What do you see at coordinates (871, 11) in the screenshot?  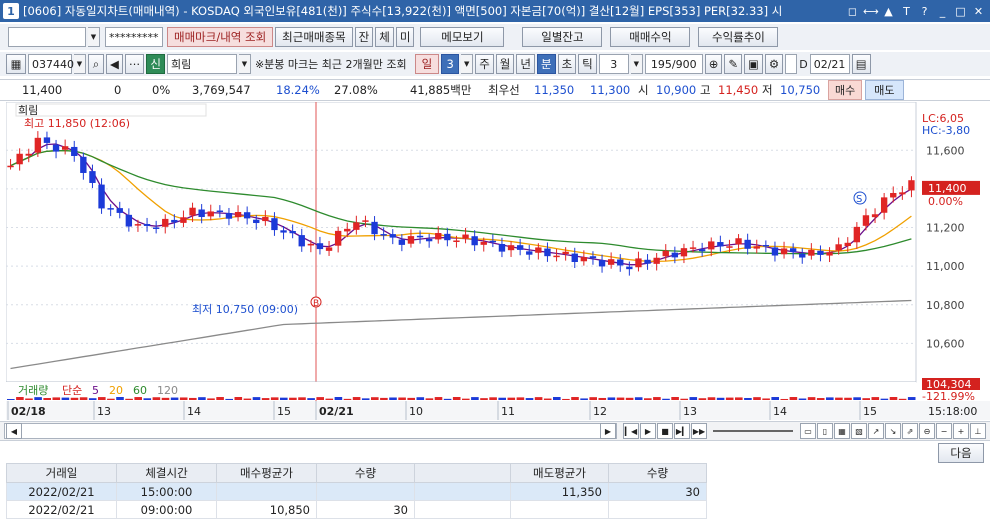 I see `window-link-icon: ⟷` at bounding box center [871, 11].